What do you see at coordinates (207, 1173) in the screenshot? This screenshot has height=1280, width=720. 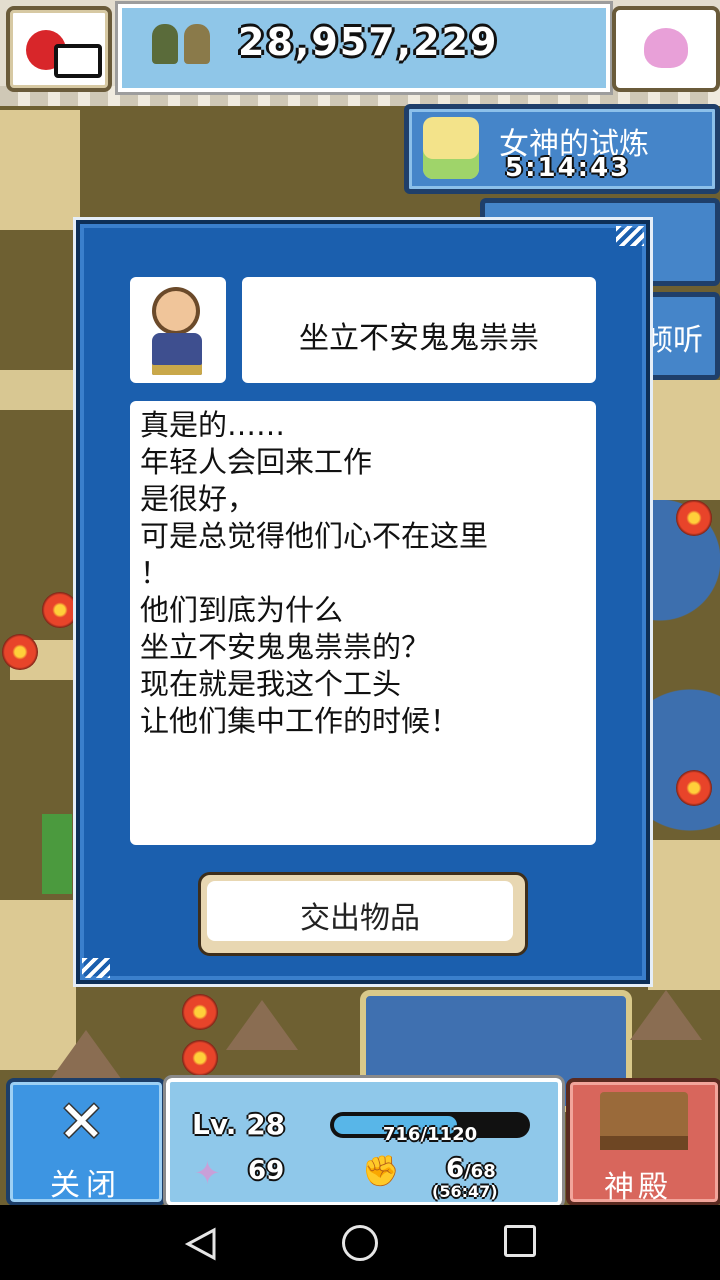 I see `dragon-icon: ✦` at bounding box center [207, 1173].